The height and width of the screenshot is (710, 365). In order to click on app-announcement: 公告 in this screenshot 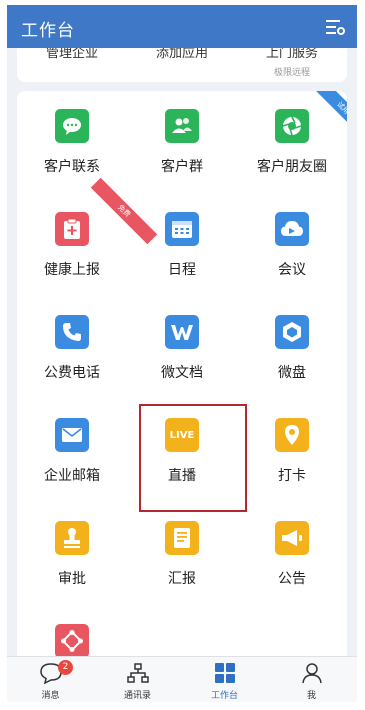, I will do `click(292, 554)`.